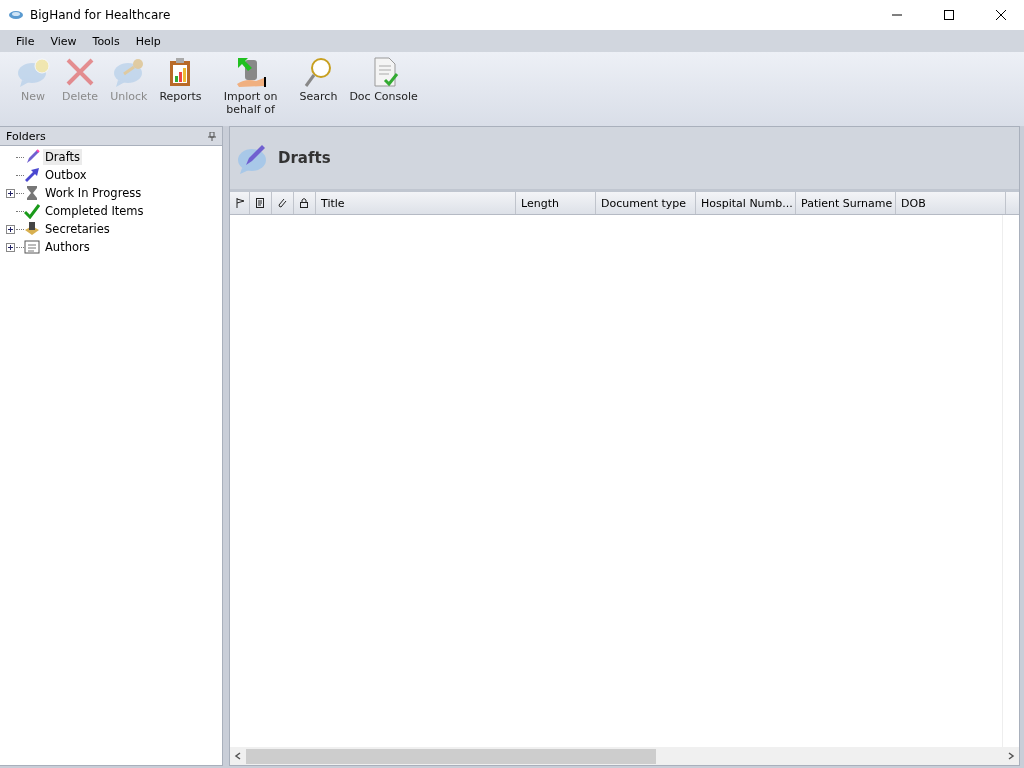 The image size is (1024, 768). What do you see at coordinates (383, 79) in the screenshot?
I see `toolbar-button: Doc Console` at bounding box center [383, 79].